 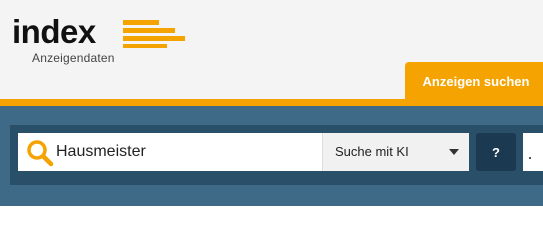 I want to click on search-input-wrapper, so click(x=170, y=152).